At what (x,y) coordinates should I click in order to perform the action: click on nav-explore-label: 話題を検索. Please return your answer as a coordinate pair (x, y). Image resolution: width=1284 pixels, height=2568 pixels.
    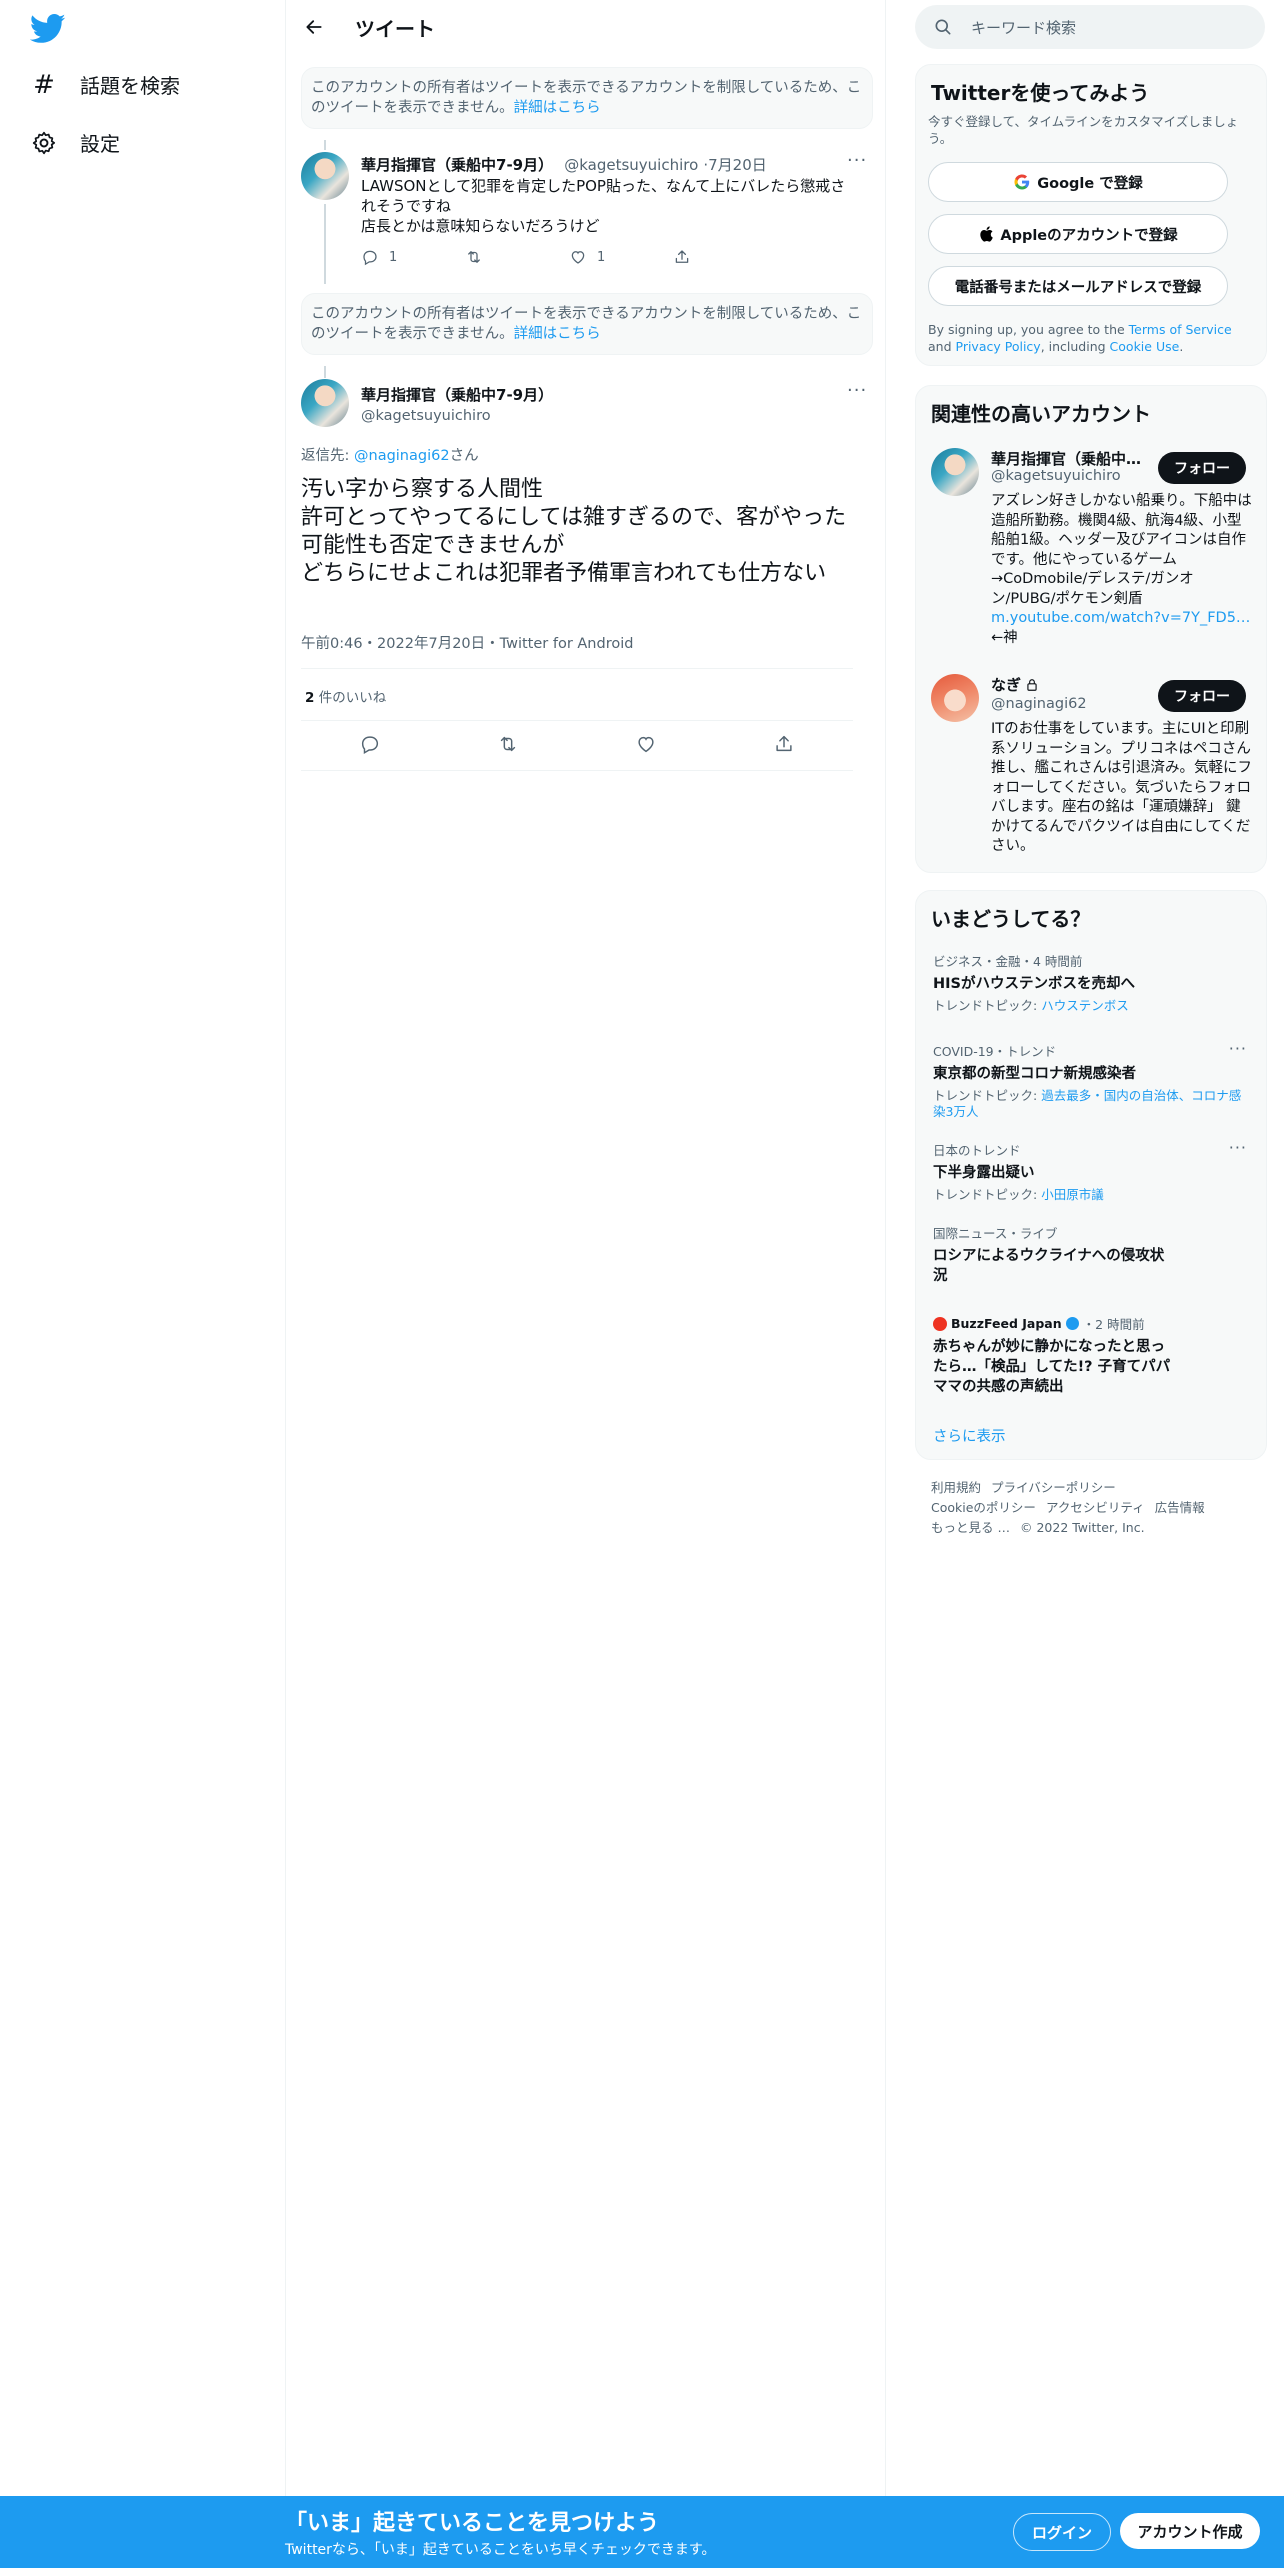
    Looking at the image, I should click on (130, 86).